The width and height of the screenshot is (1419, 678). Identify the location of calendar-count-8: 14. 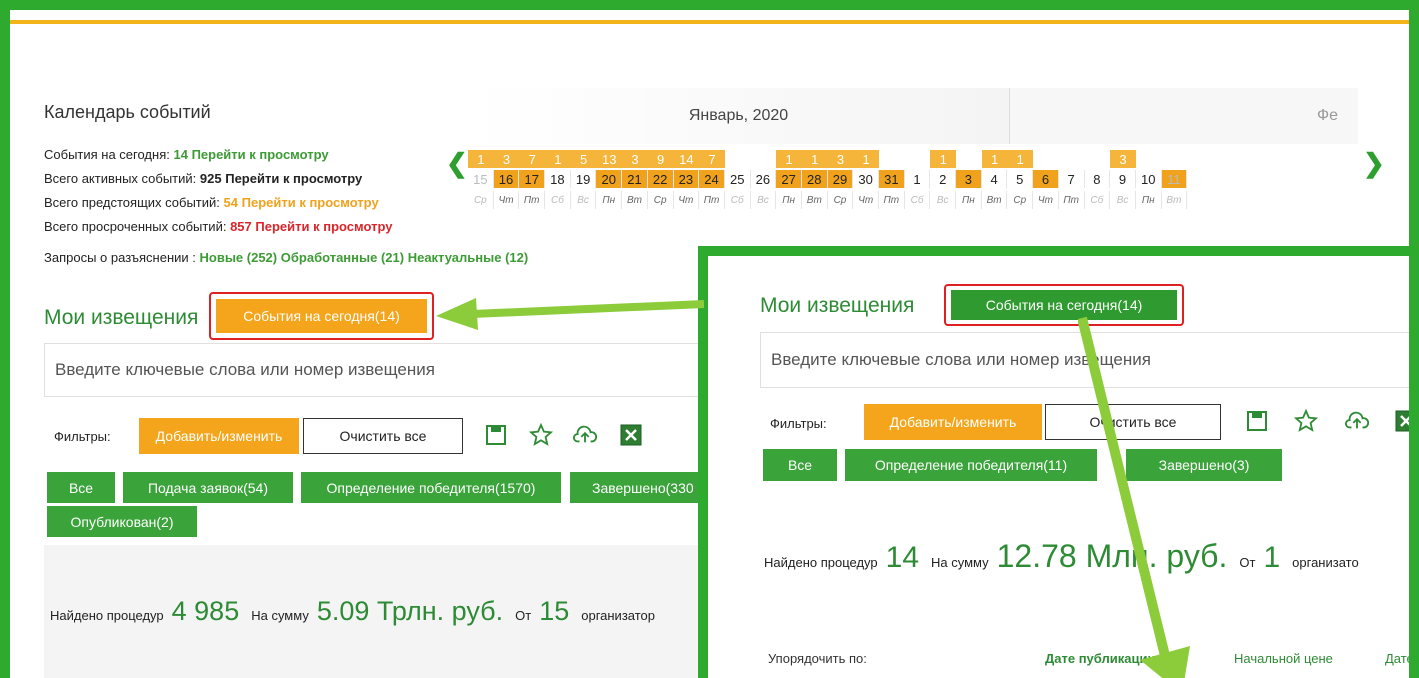
(686, 159).